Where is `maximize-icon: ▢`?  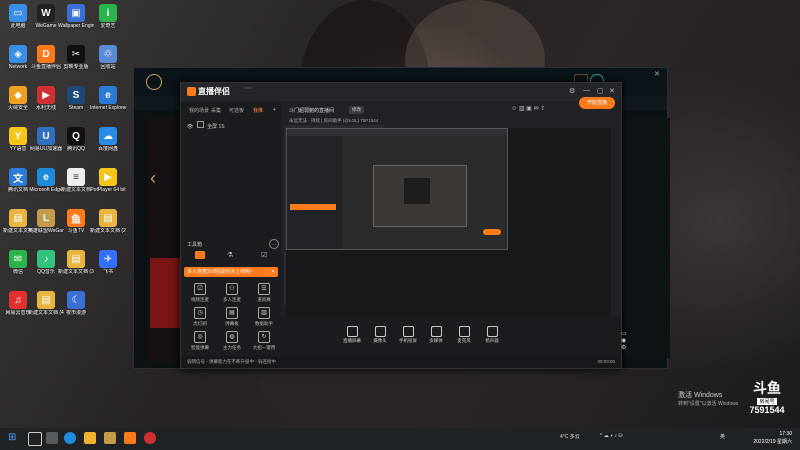 maximize-icon: ▢ is located at coordinates (600, 91).